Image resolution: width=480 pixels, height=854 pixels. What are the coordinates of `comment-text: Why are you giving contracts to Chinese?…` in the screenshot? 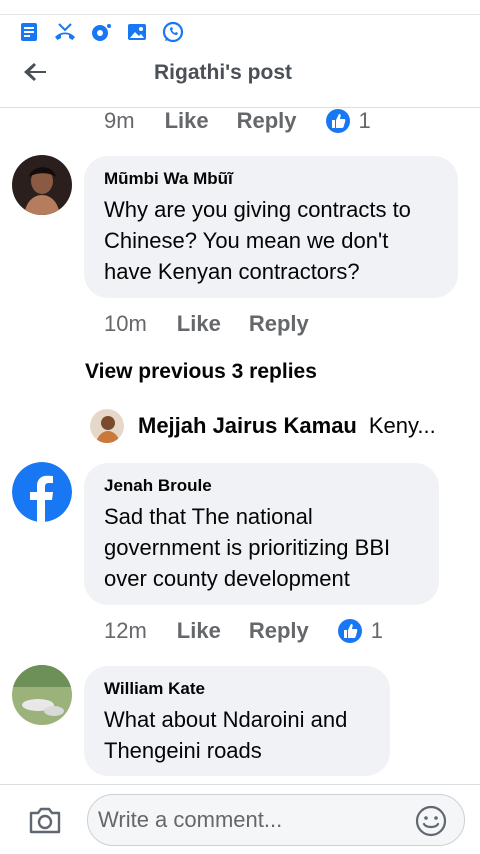 It's located at (271, 240).